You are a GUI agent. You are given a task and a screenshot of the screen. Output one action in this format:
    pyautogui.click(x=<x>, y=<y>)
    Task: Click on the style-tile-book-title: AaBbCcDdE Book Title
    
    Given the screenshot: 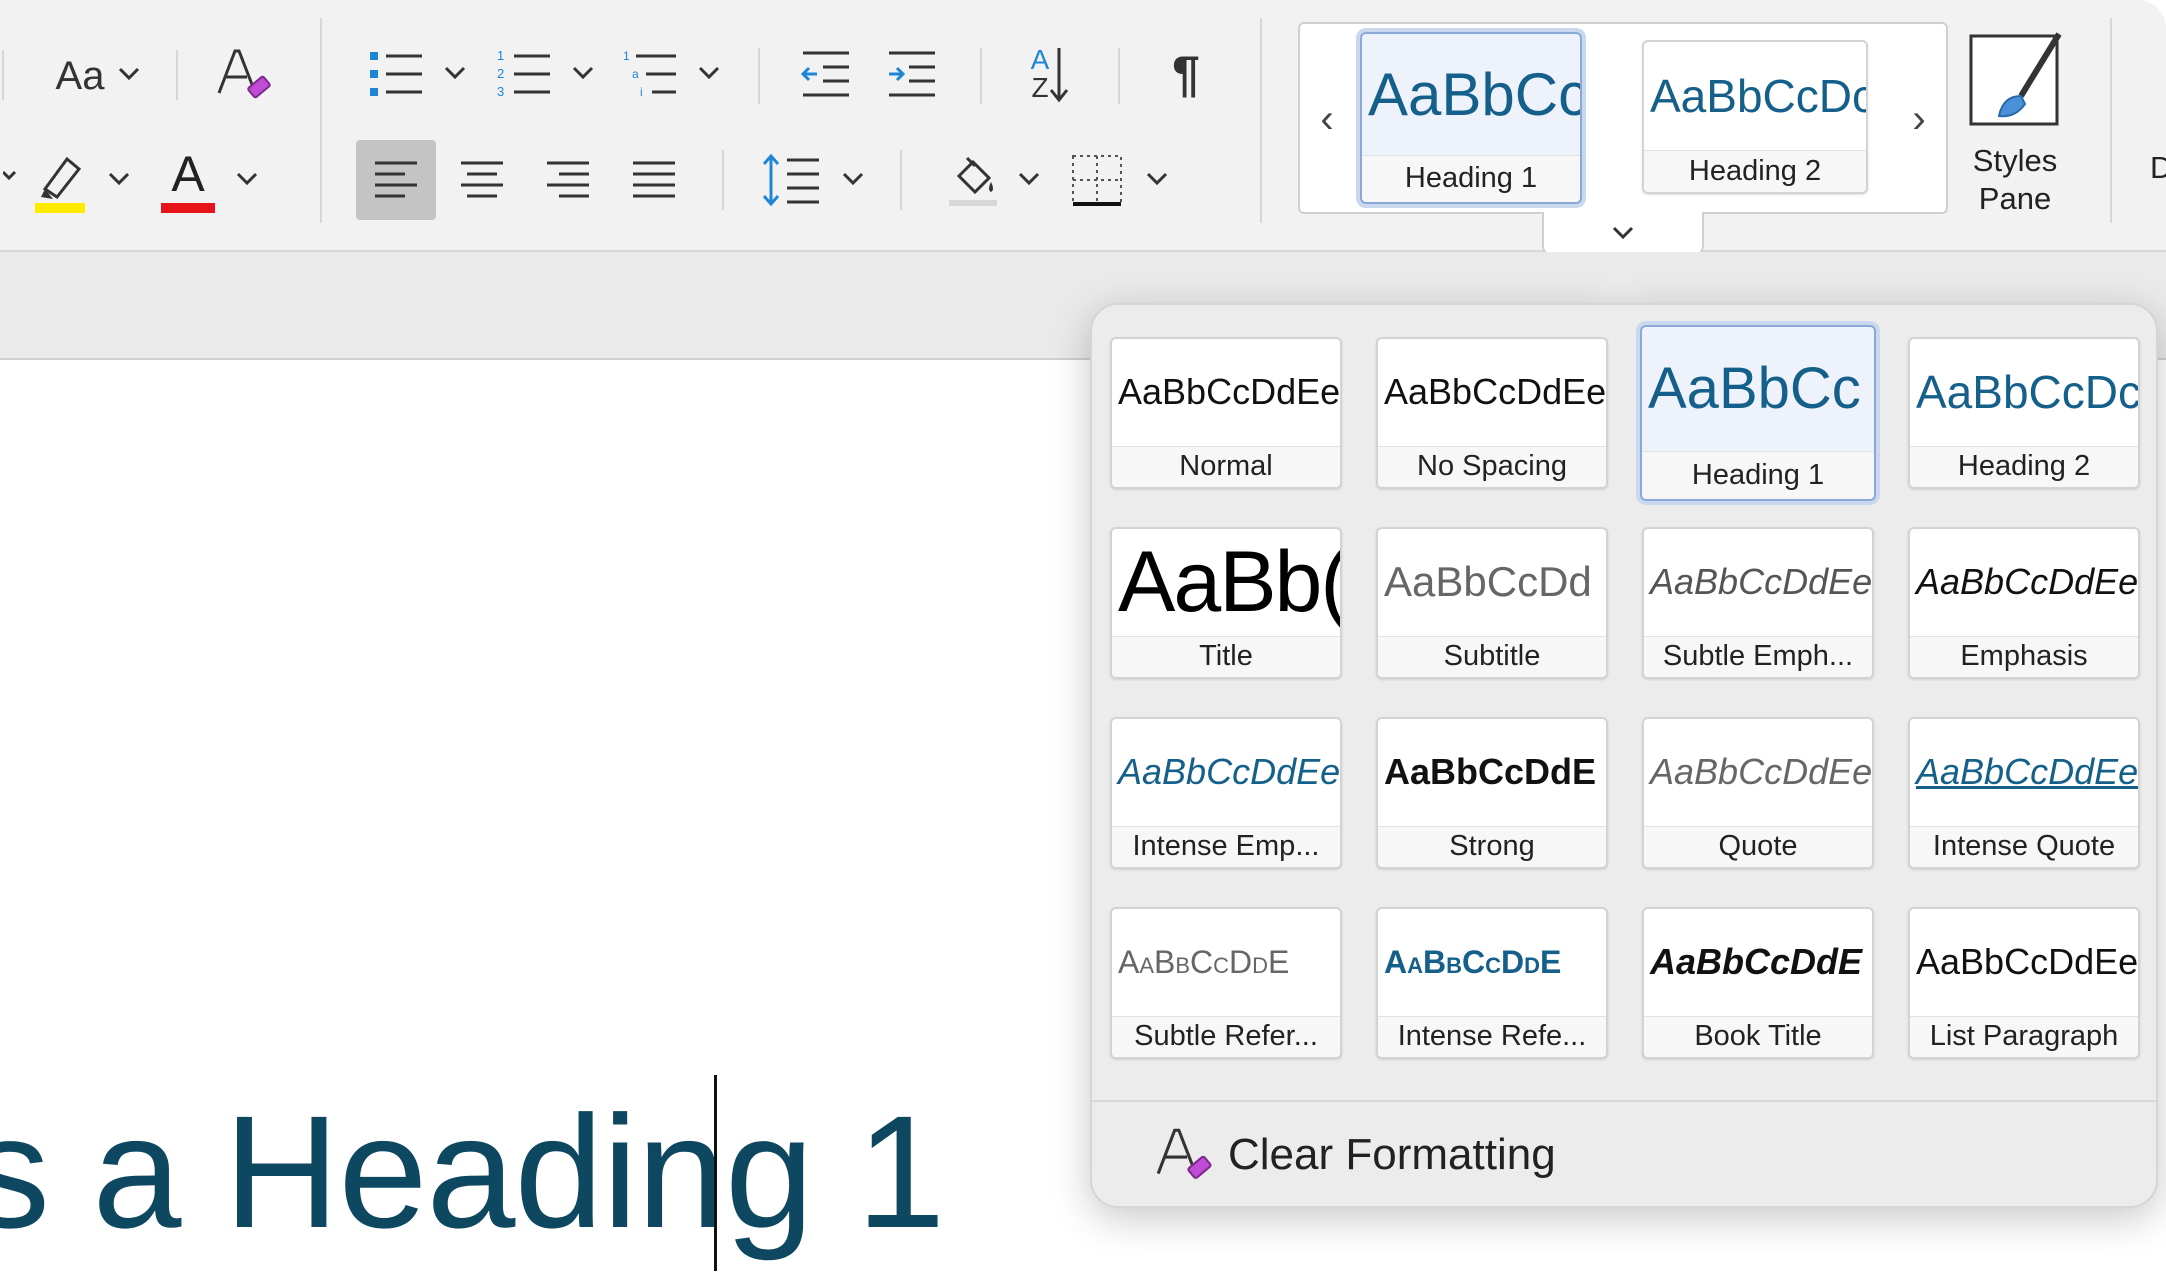 What is the action you would take?
    pyautogui.click(x=1758, y=983)
    